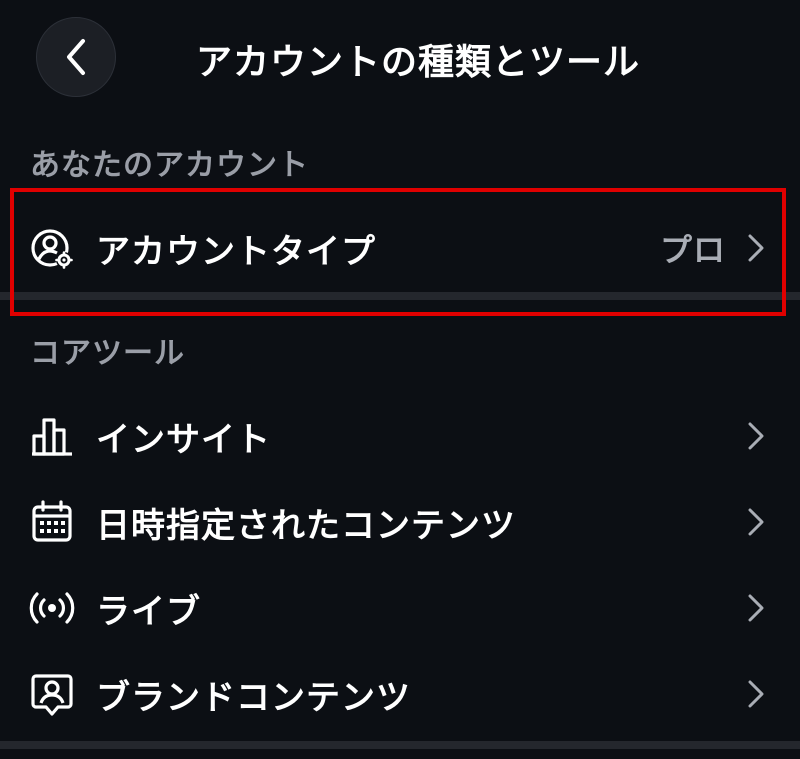  What do you see at coordinates (236, 251) in the screenshot?
I see `account-type-label: アカウントタイプ` at bounding box center [236, 251].